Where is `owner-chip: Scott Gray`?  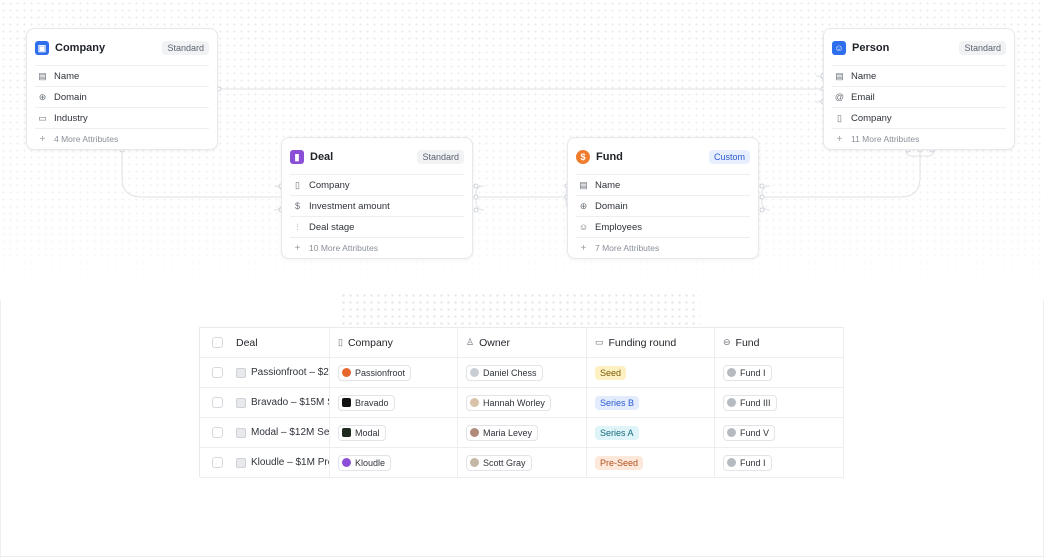 owner-chip: Scott Gray is located at coordinates (499, 462).